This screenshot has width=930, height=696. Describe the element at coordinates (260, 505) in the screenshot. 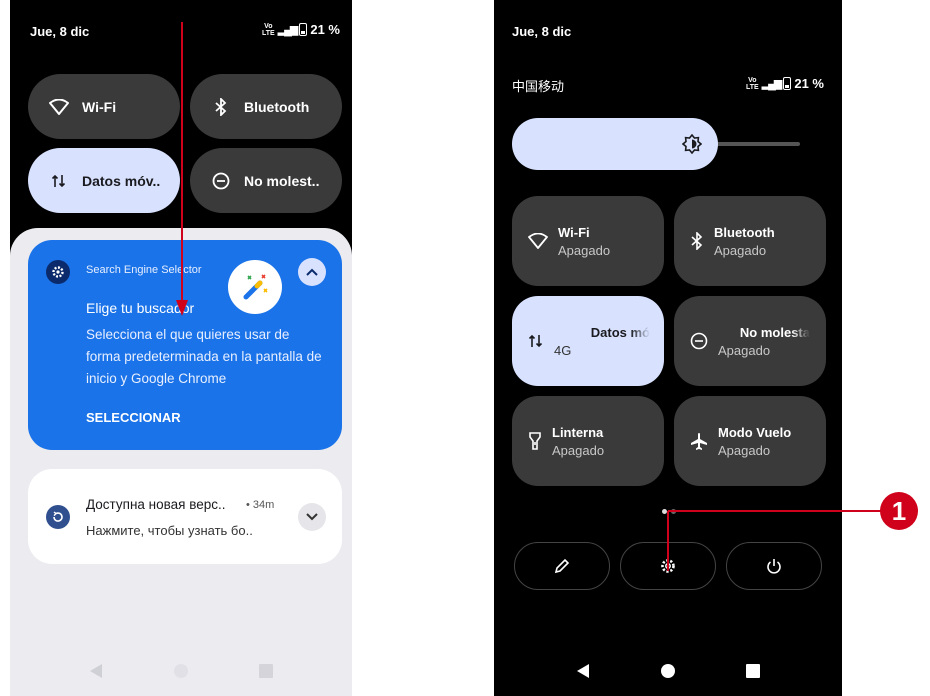

I see `notification-time: • 34m` at that location.